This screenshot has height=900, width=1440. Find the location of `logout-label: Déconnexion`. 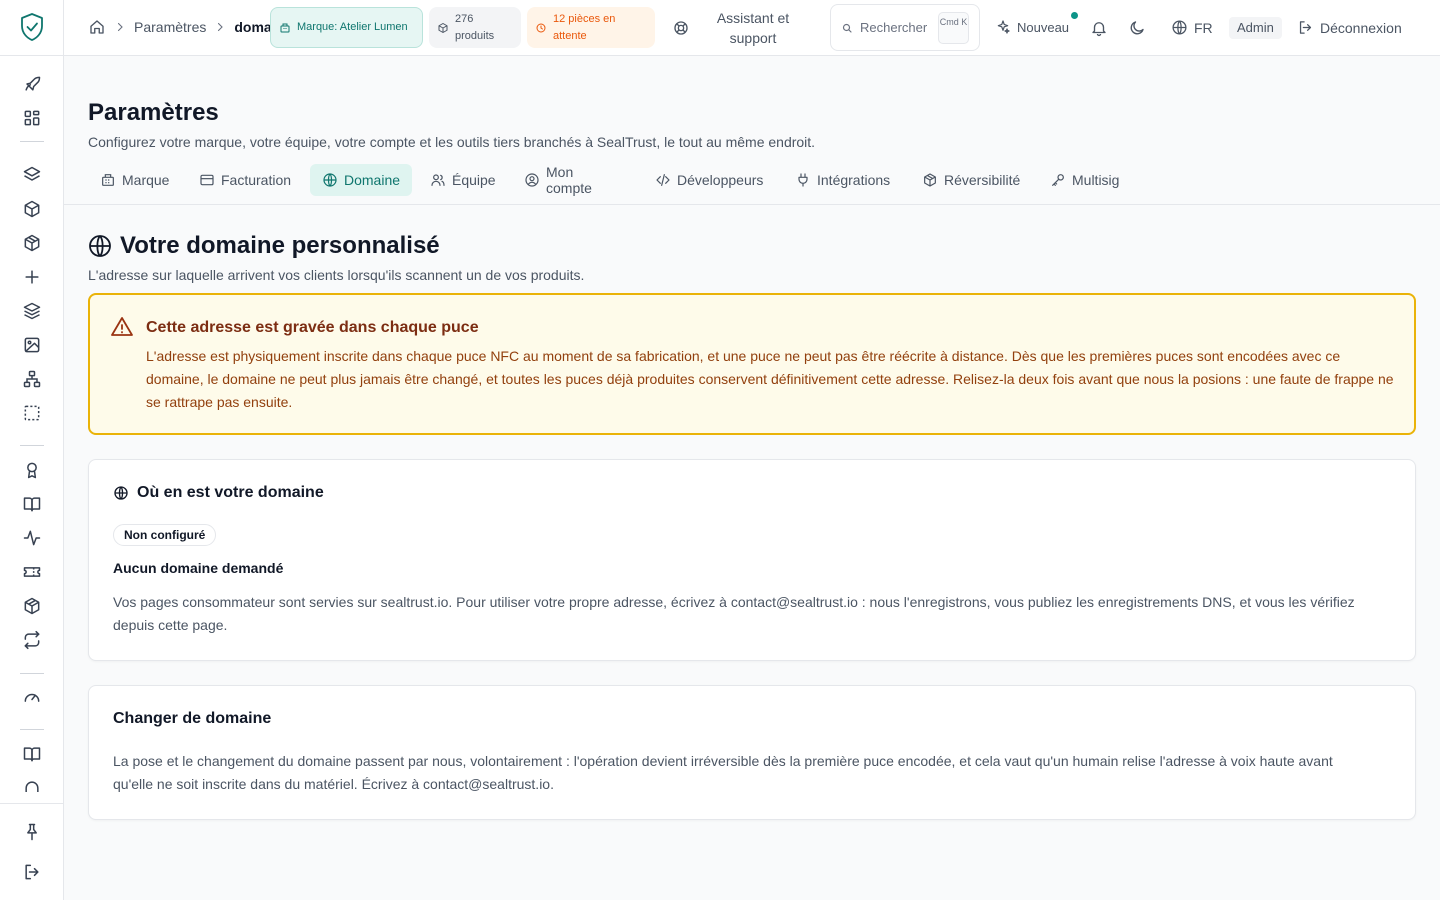

logout-label: Déconnexion is located at coordinates (1361, 27).